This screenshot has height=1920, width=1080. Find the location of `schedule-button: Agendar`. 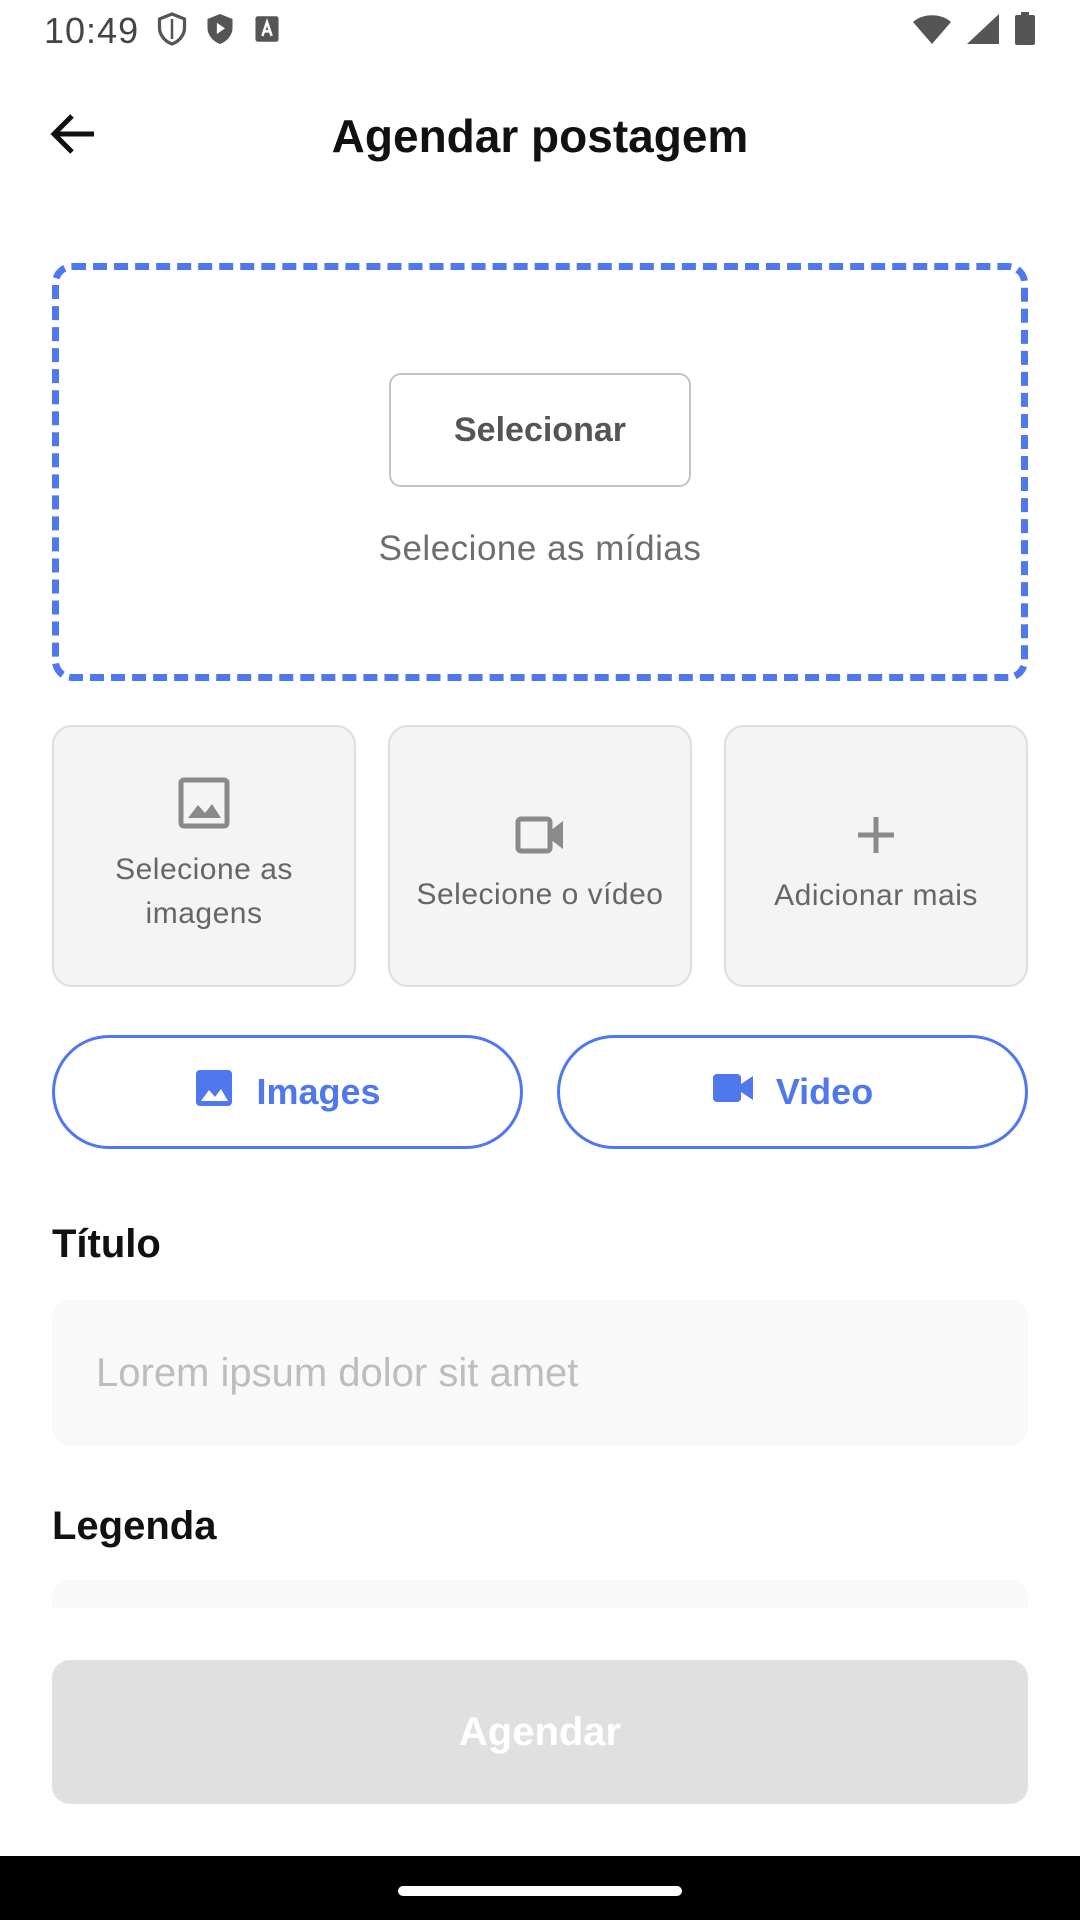

schedule-button: Agendar is located at coordinates (540, 1732).